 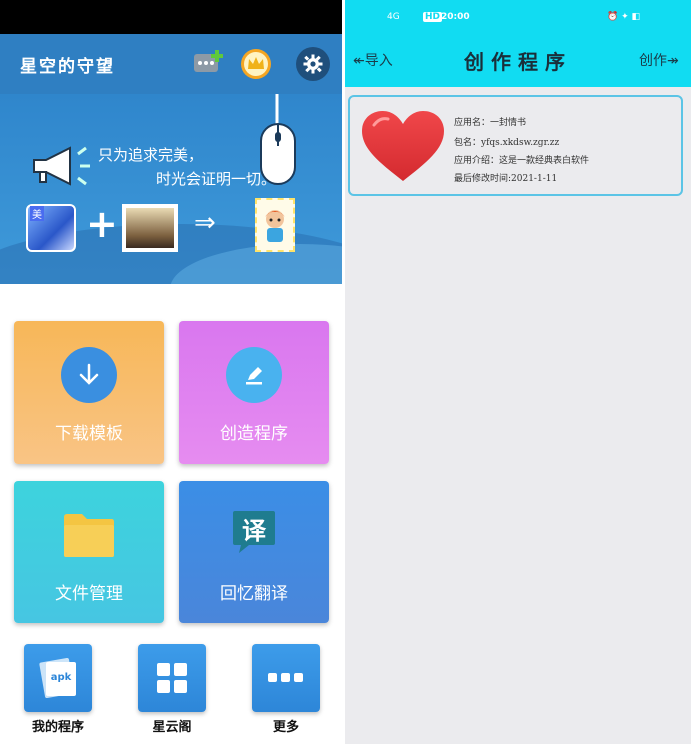 What do you see at coordinates (172, 727) in the screenshot?
I see `star-cloud-label: 星云阁` at bounding box center [172, 727].